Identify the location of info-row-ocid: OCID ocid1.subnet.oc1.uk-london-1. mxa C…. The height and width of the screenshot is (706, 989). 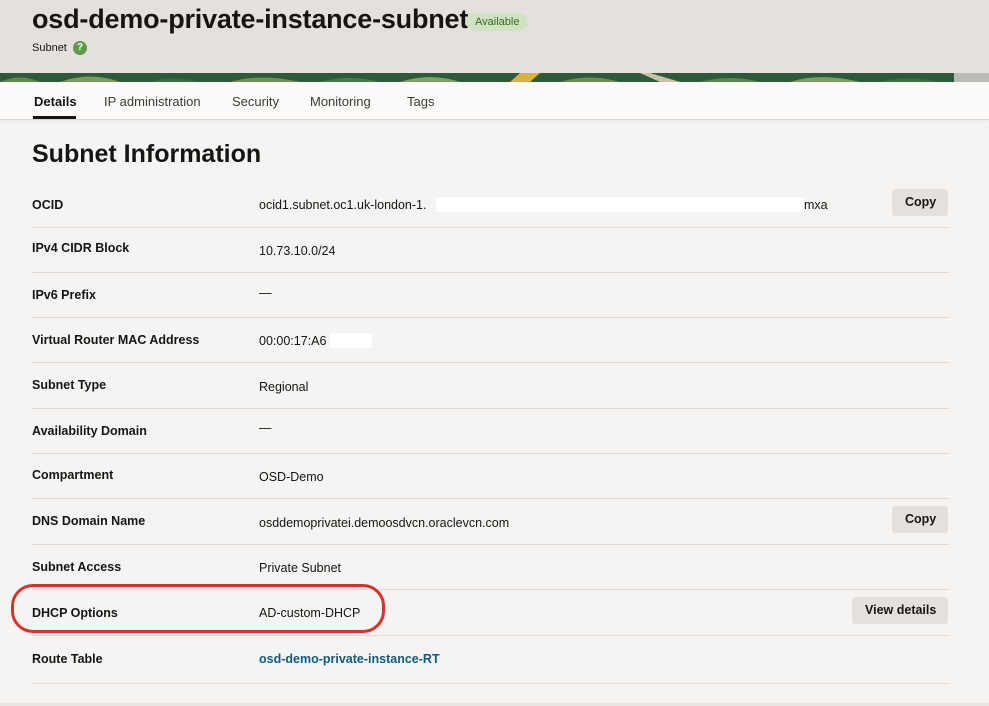
(490, 204).